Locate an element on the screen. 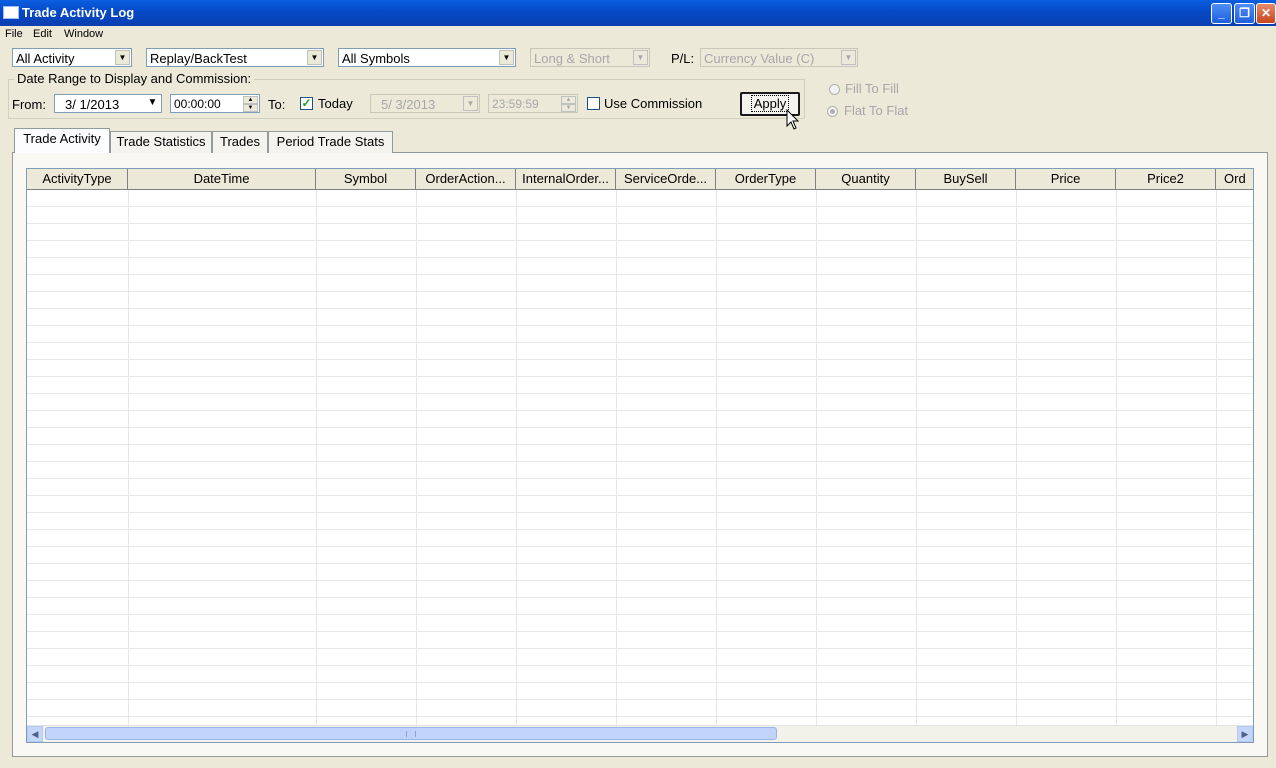 This screenshot has width=1276, height=768. close-button: ✕ is located at coordinates (1266, 13).